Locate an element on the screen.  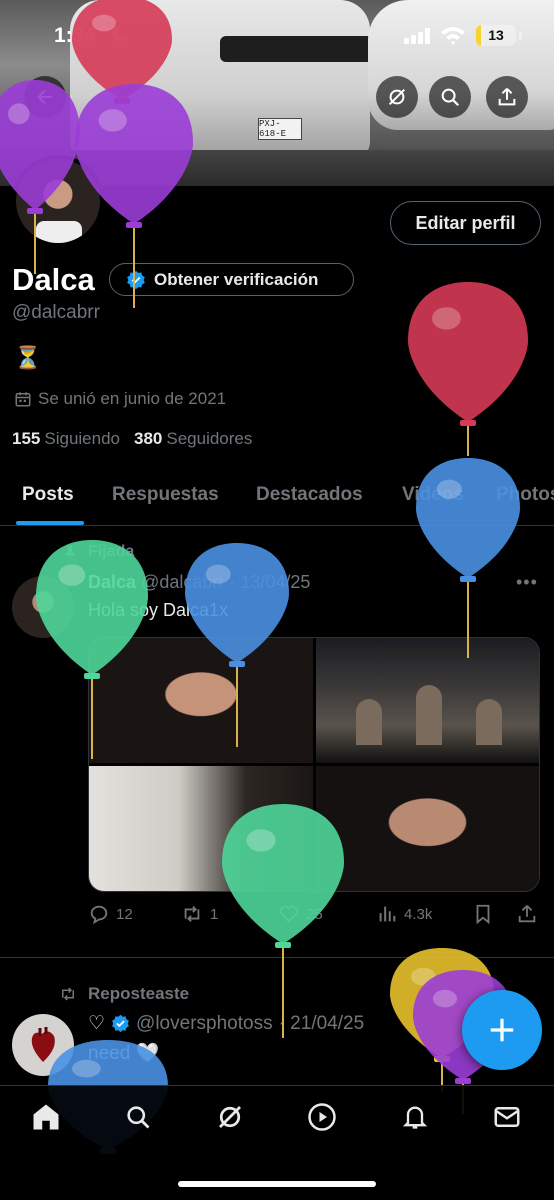
follow-stats: 155 Siguiendo 380 Seguidores is located at coordinates (132, 439).